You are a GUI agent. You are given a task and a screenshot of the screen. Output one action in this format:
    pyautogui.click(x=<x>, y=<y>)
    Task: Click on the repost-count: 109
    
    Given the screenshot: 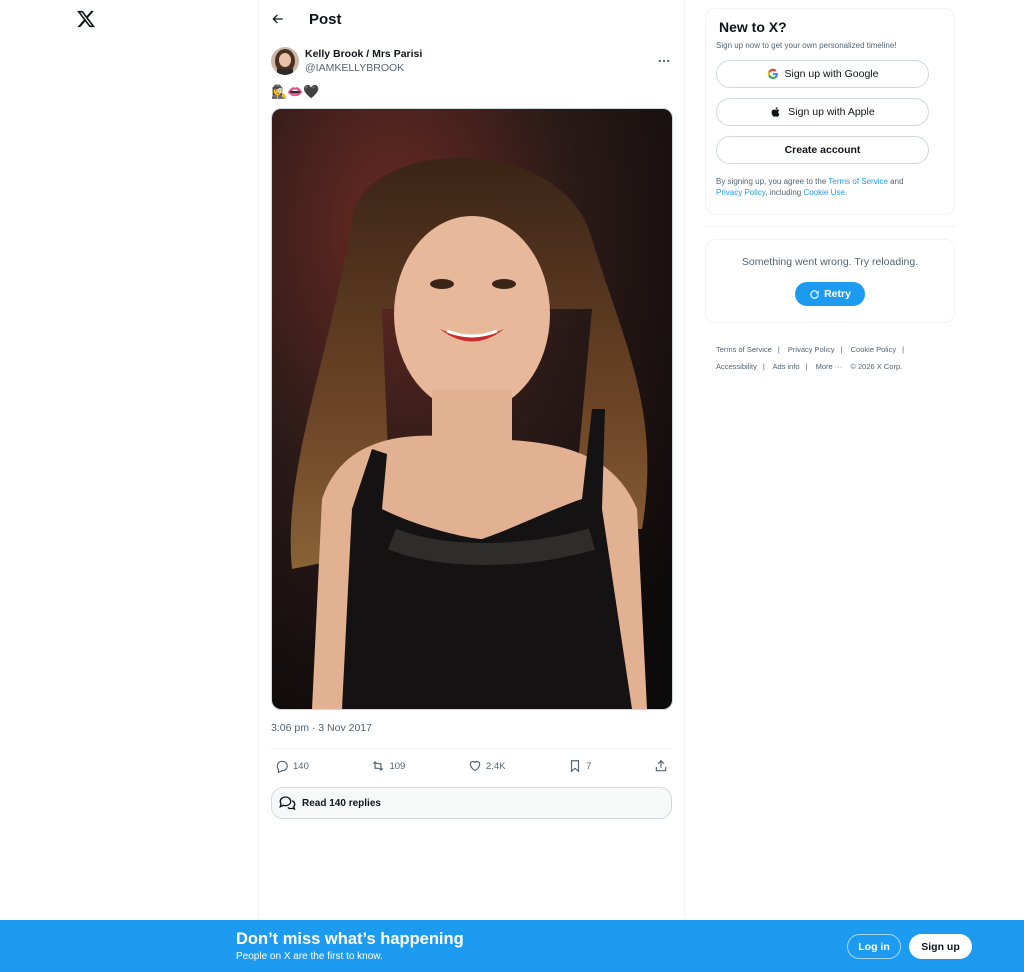 What is the action you would take?
    pyautogui.click(x=397, y=766)
    